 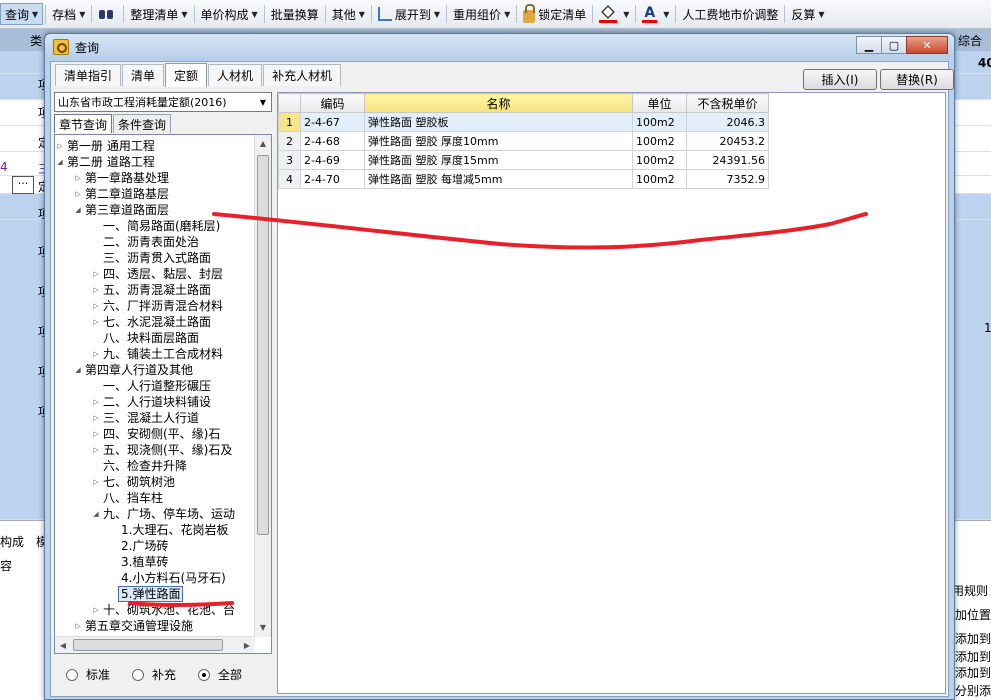 I want to click on tree-node: 1.大理石、花岗岩板, so click(x=150, y=530).